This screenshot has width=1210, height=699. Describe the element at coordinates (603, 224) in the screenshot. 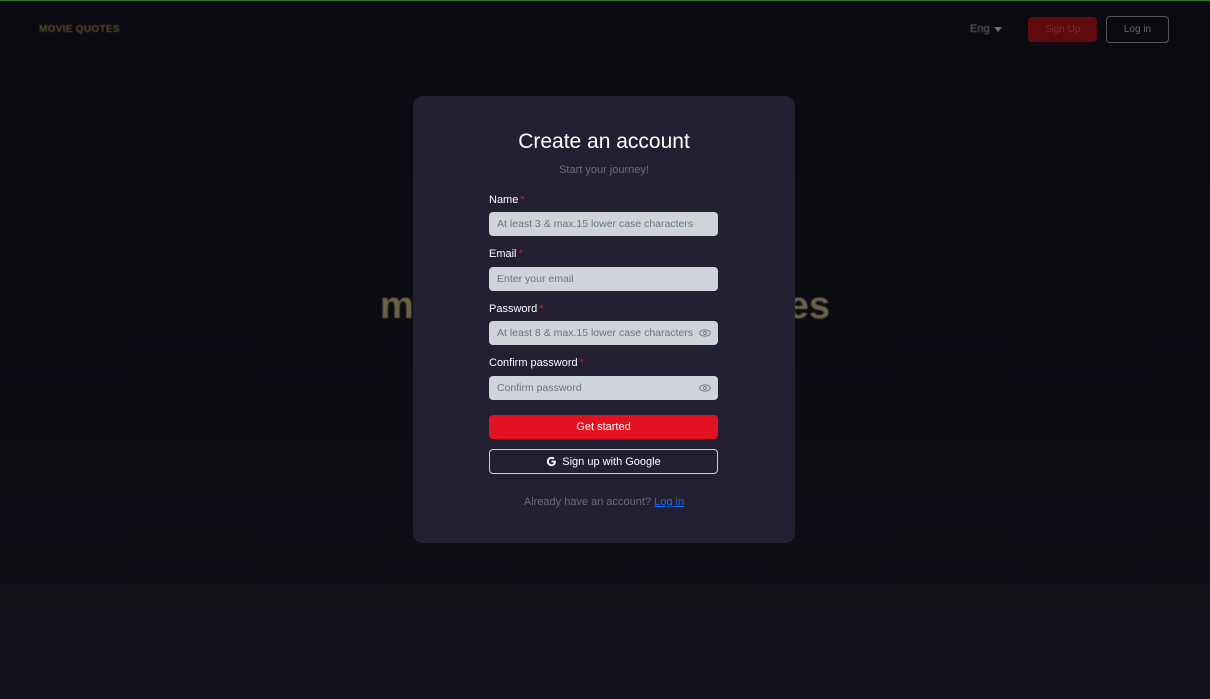

I see `name-input` at that location.